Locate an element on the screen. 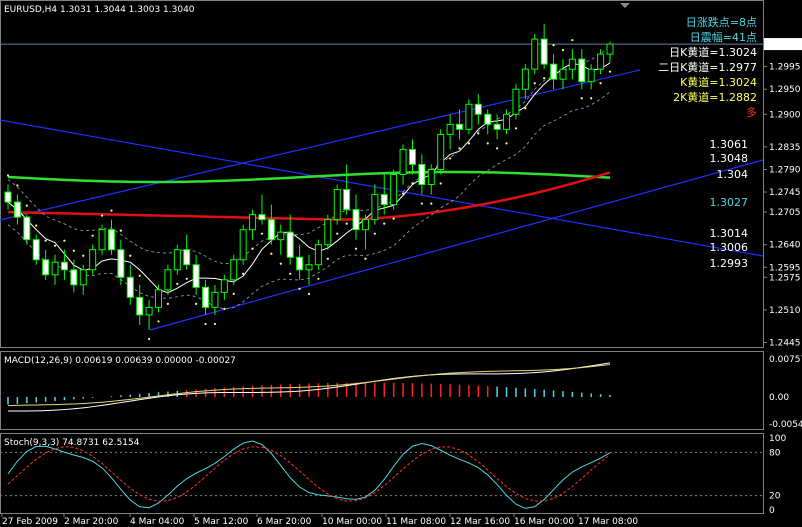 The height and width of the screenshot is (527, 802). stoch-axis-label: 100 is located at coordinates (777, 439).